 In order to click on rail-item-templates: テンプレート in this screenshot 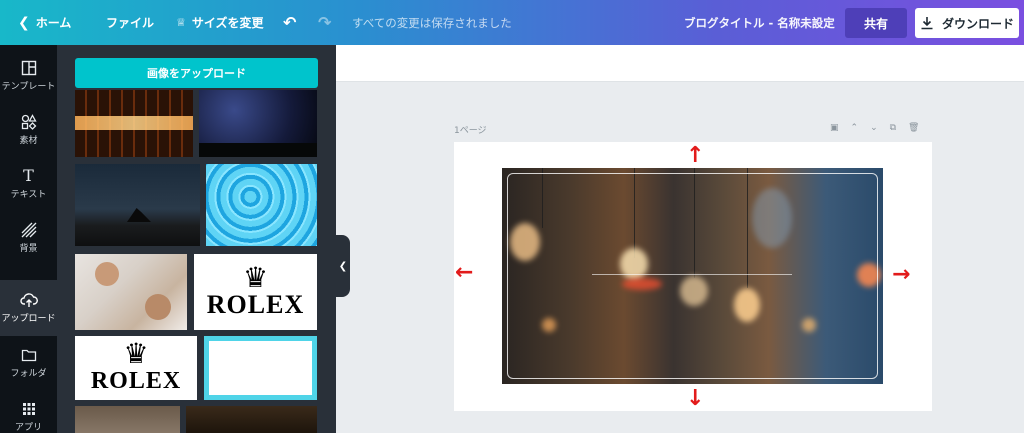, I will do `click(28, 76)`.